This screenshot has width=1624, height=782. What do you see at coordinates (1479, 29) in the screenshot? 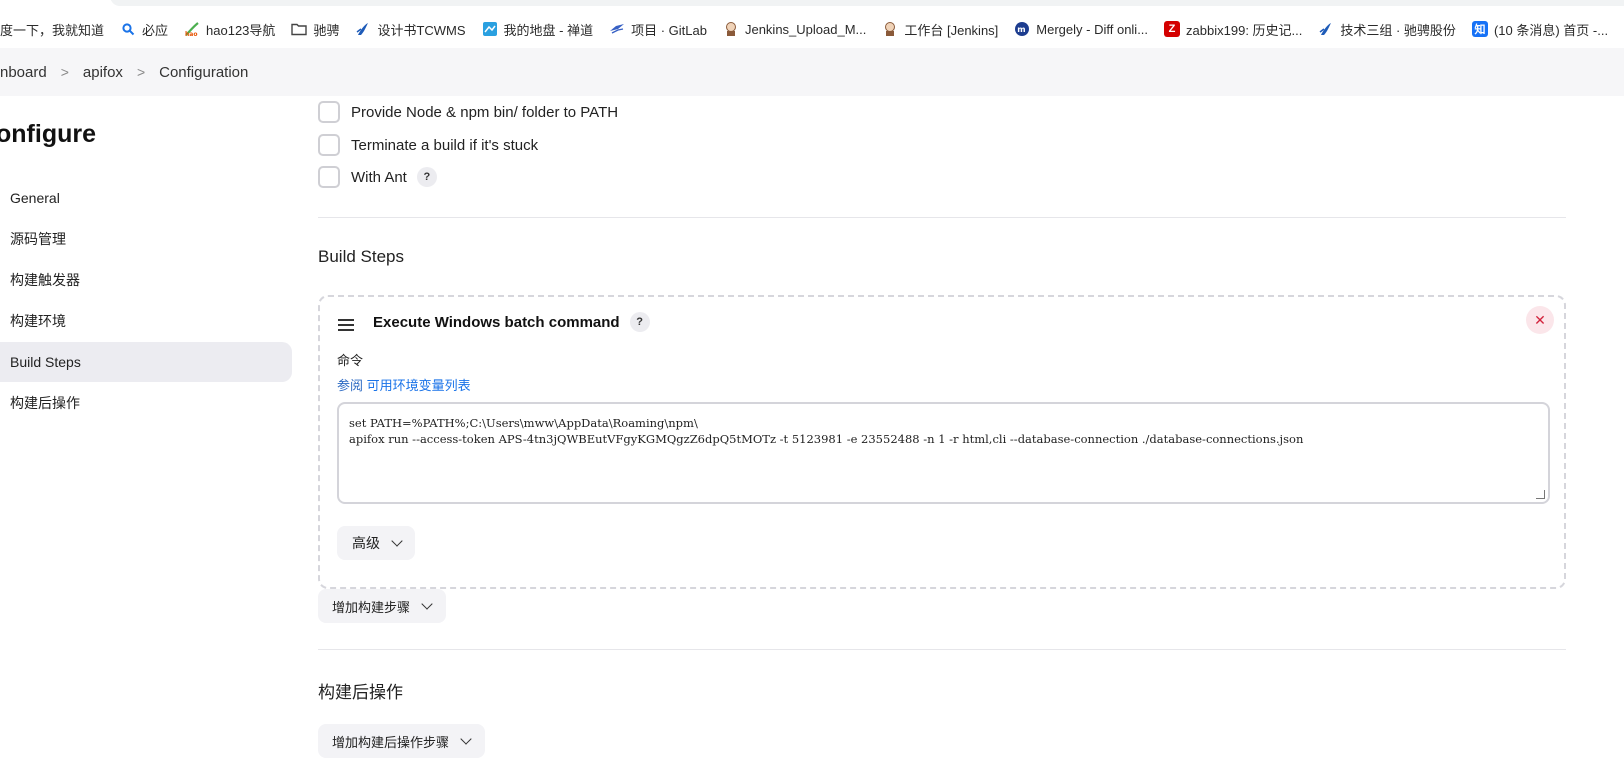
I see `zhihu-icon: 知` at bounding box center [1479, 29].